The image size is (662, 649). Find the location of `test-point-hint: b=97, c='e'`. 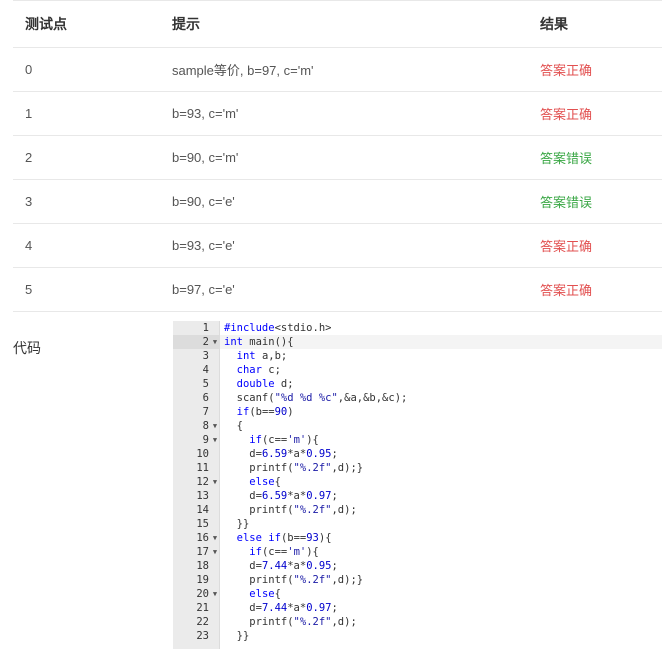

test-point-hint: b=97, c='e' is located at coordinates (203, 289).